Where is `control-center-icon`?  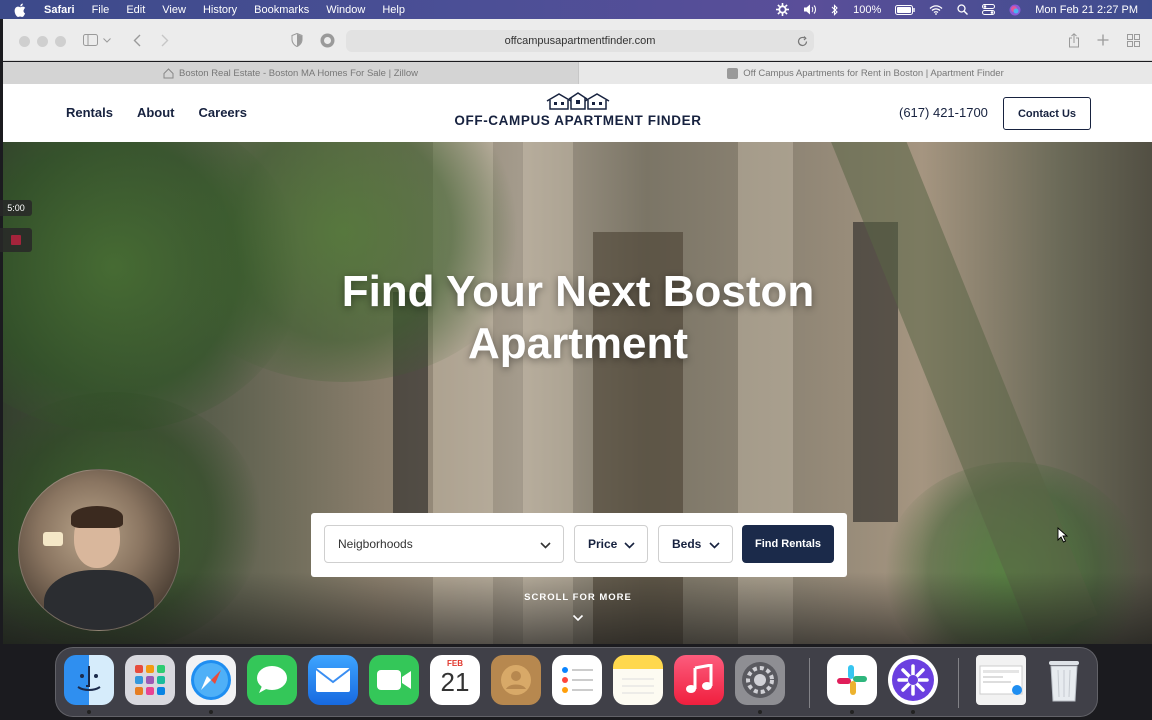 control-center-icon is located at coordinates (989, 9).